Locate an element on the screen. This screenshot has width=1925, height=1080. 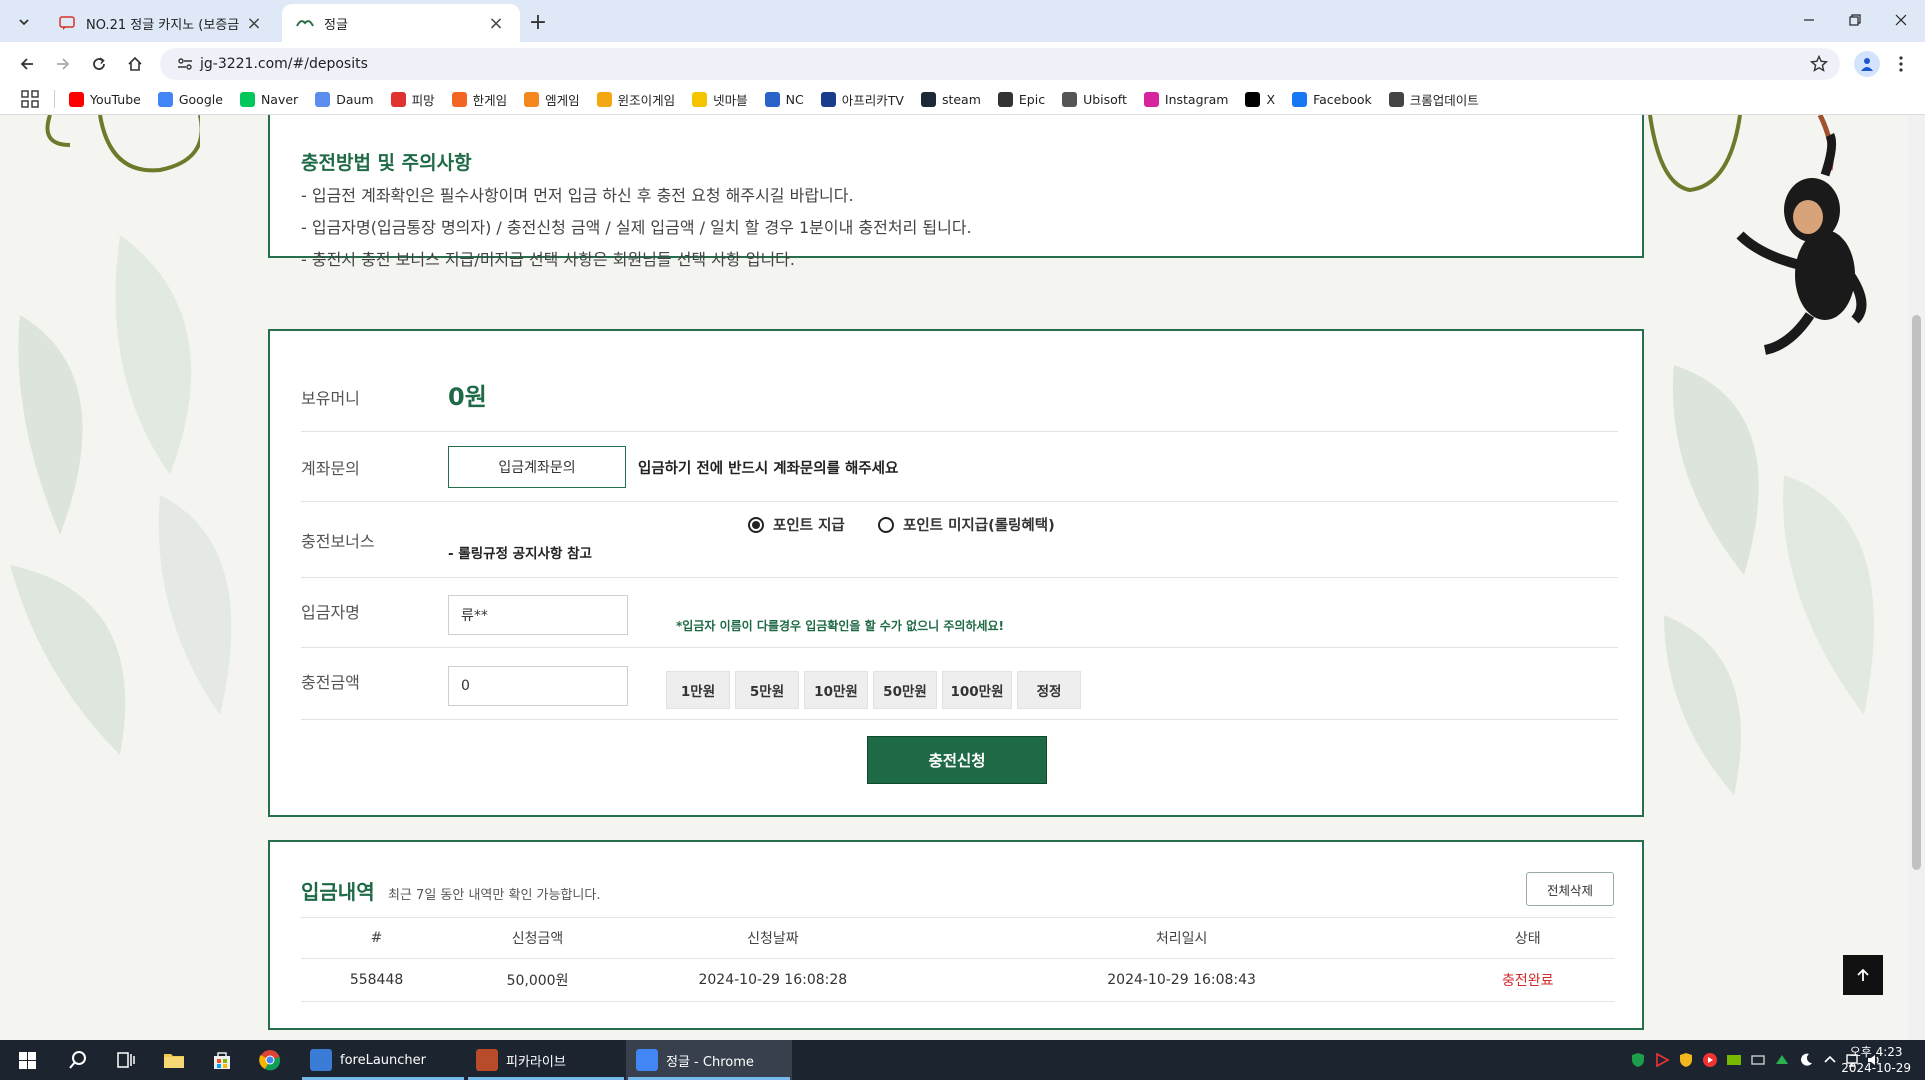
delete-all-button: 전체삭제 is located at coordinates (1570, 889).